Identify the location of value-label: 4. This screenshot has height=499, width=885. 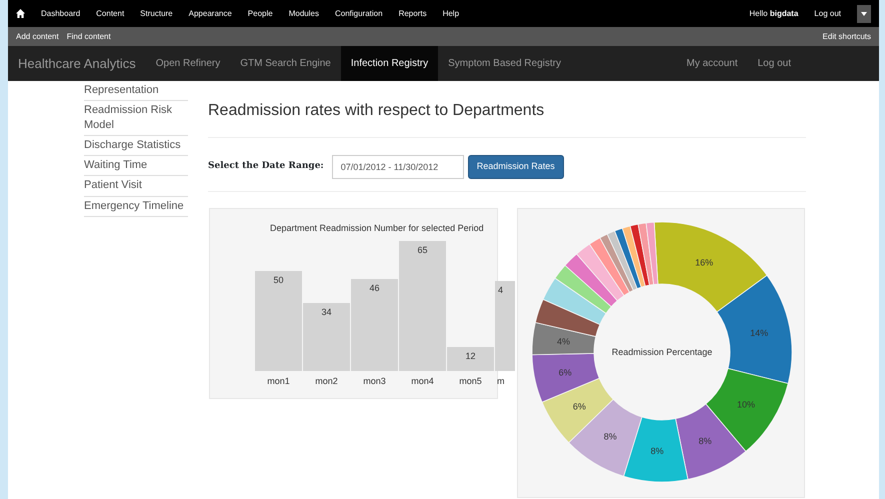
(501, 290).